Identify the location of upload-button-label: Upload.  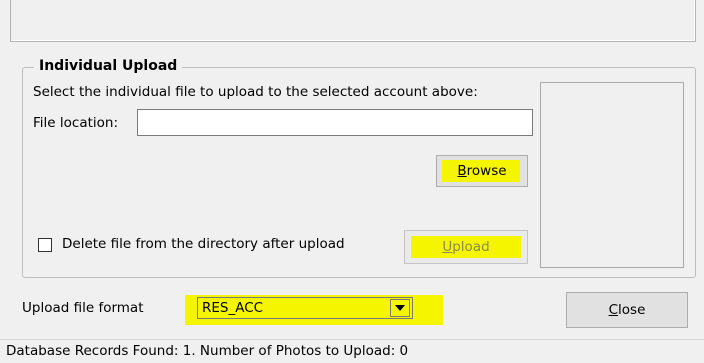
(466, 247).